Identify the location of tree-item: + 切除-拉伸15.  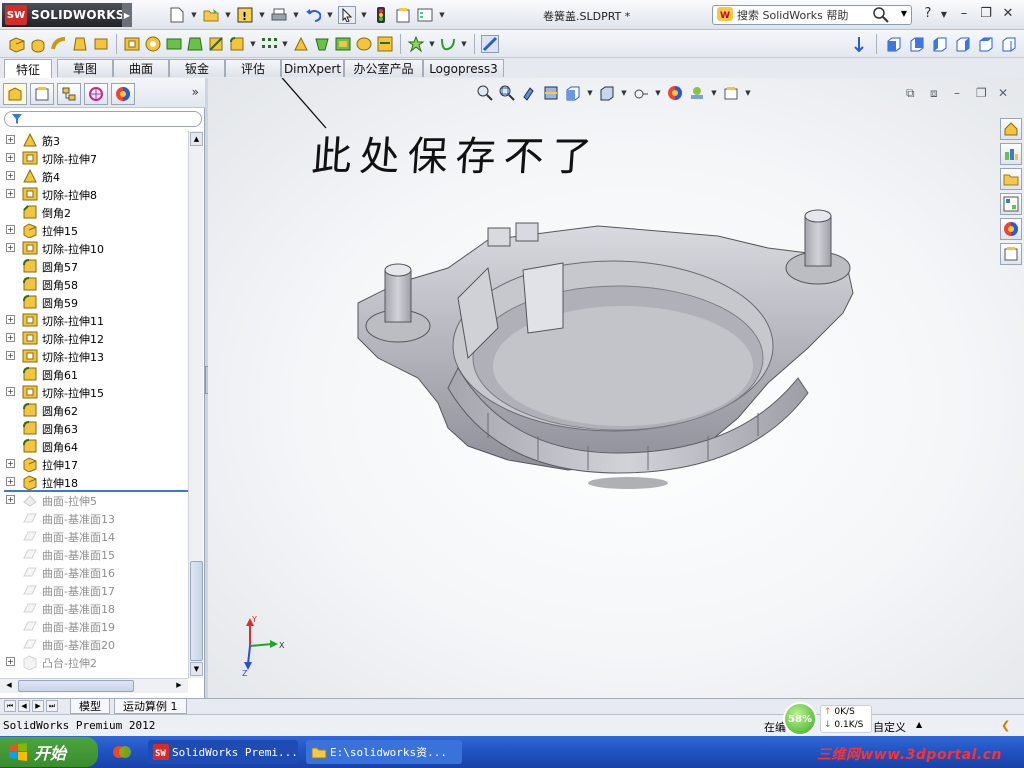
(94, 392).